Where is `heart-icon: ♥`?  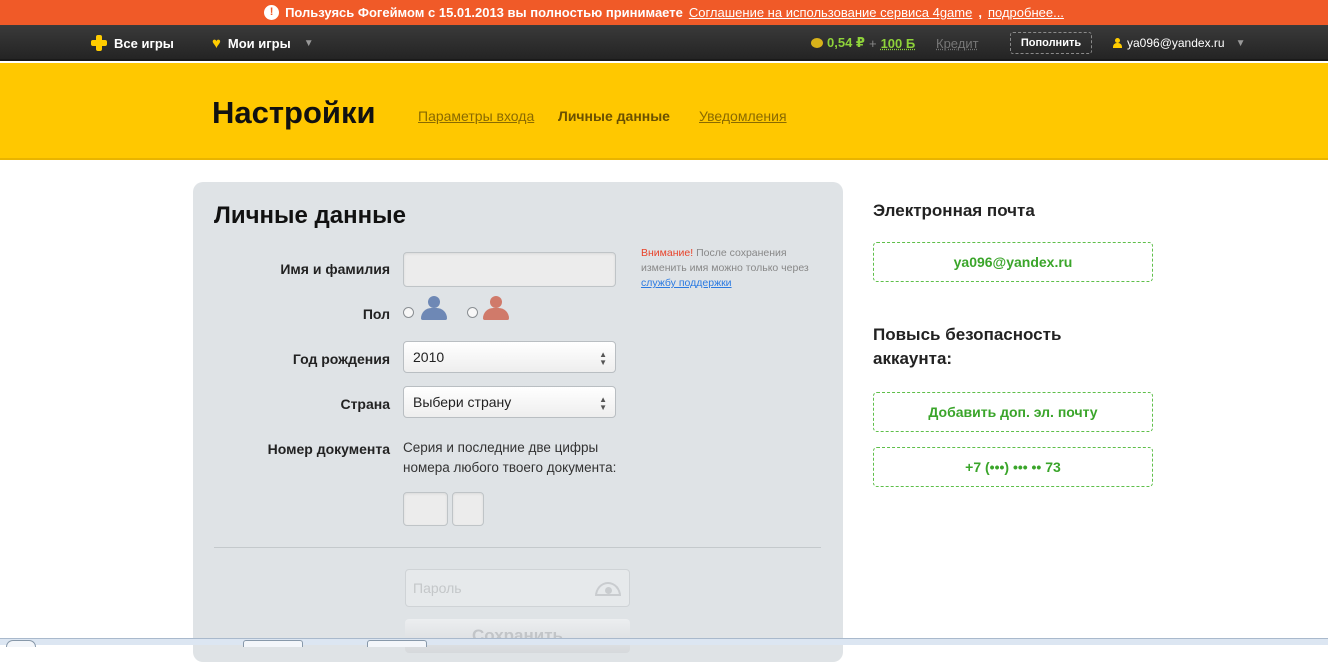 heart-icon: ♥ is located at coordinates (216, 43).